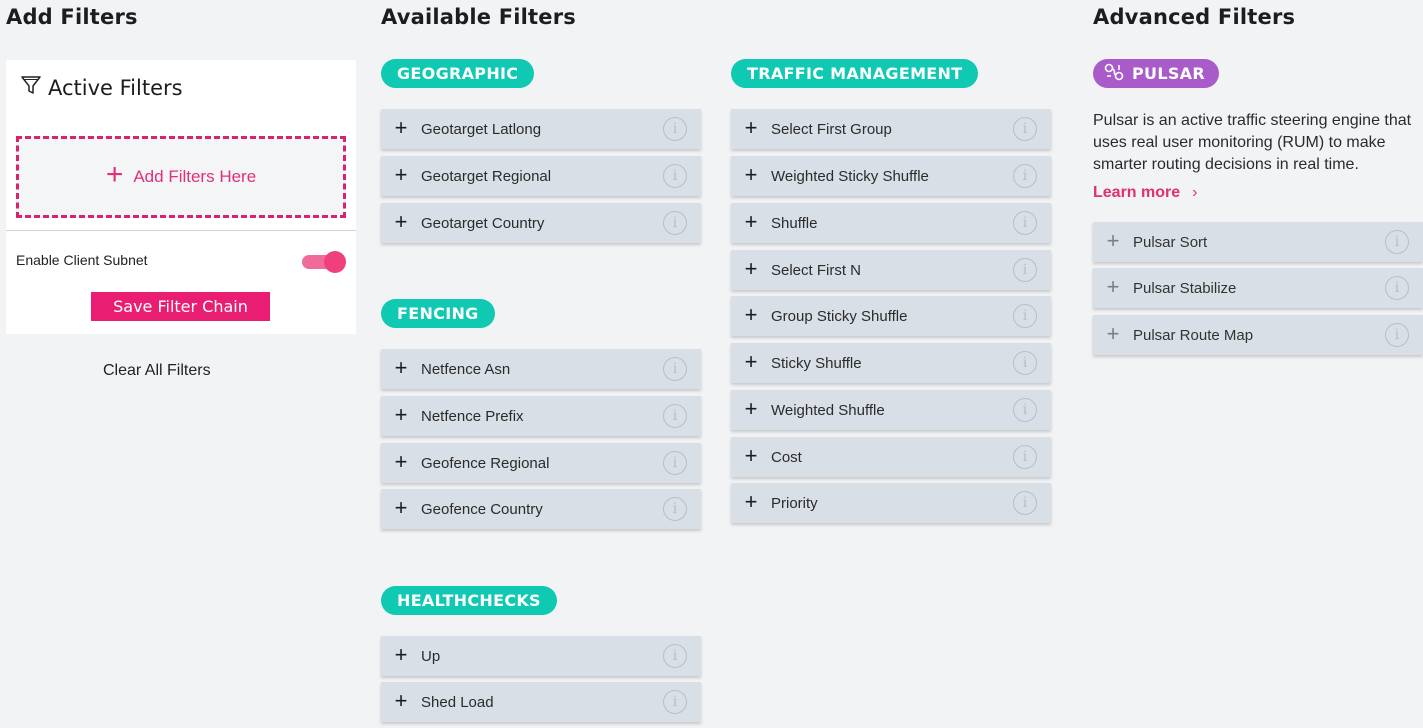 The image size is (1423, 728). Describe the element at coordinates (891, 316) in the screenshot. I see `filter-group-sticky-shuffle: + Group Sticky Shuffle i` at that location.